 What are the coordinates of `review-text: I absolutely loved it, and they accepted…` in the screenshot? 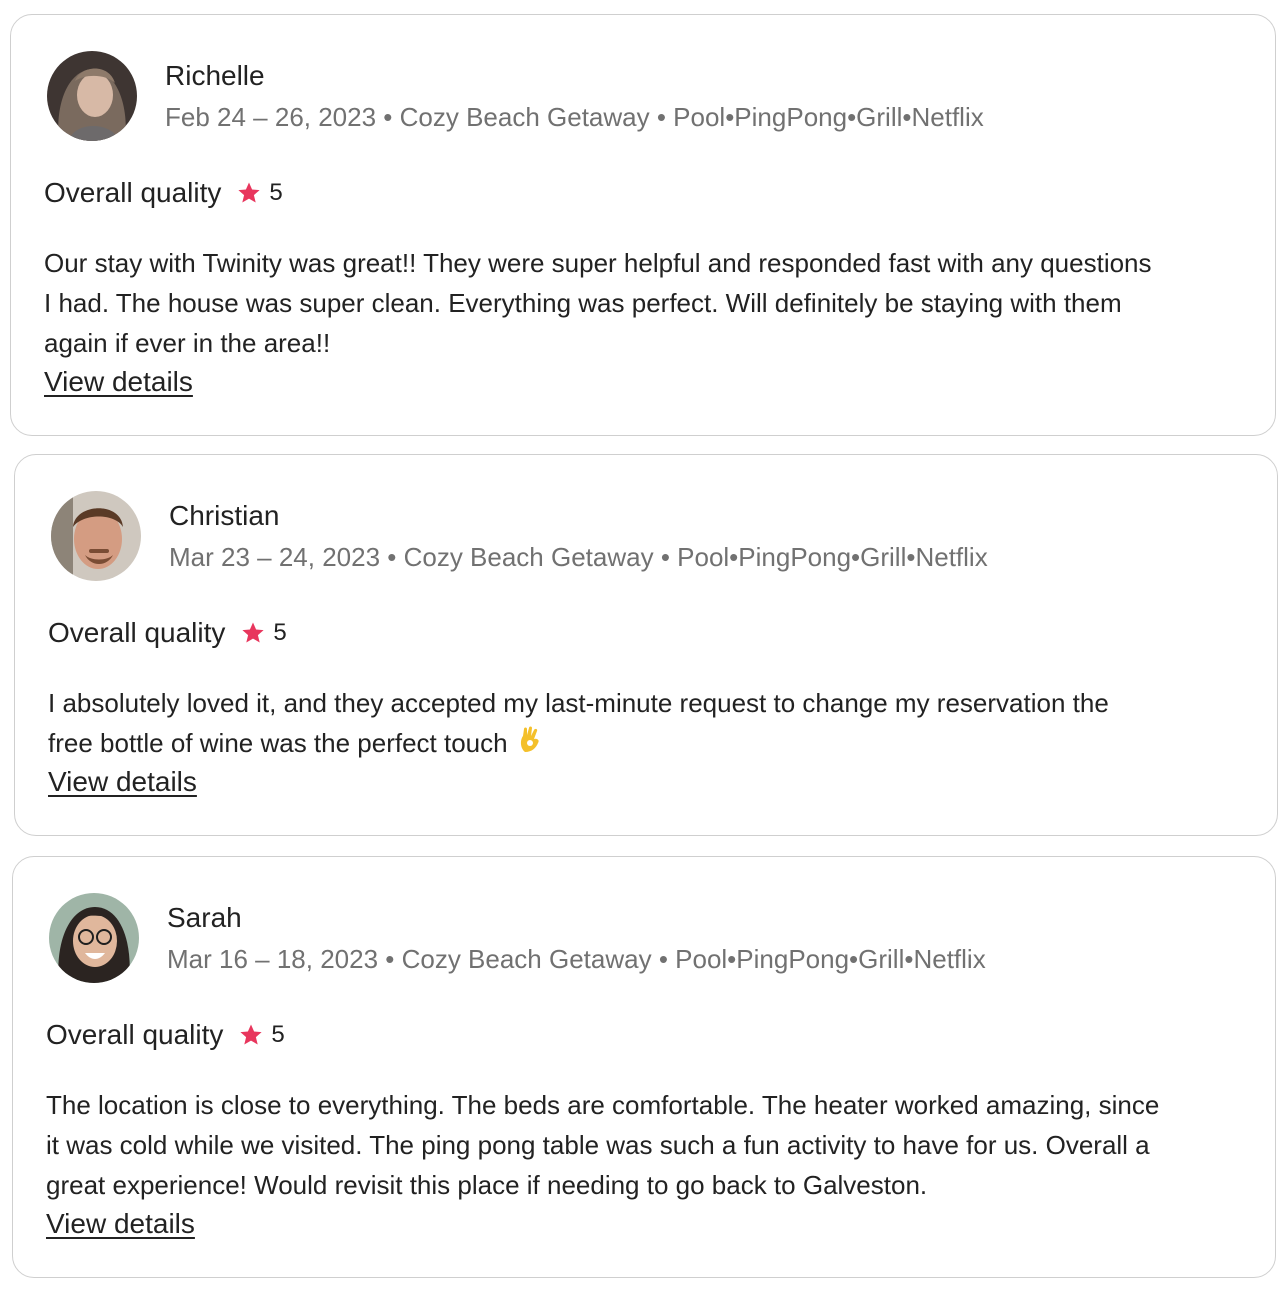 It's located at (650, 724).